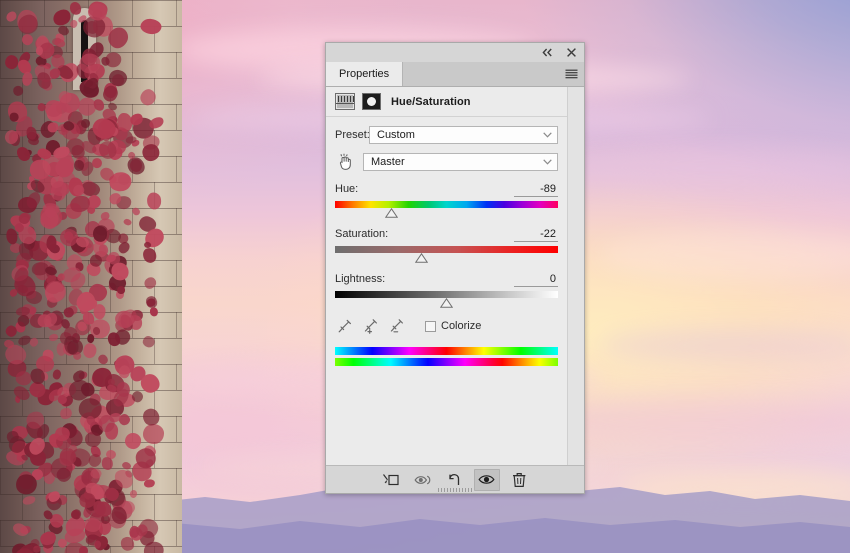  Describe the element at coordinates (536, 235) in the screenshot. I see `slider-value-saturation: -22` at that location.